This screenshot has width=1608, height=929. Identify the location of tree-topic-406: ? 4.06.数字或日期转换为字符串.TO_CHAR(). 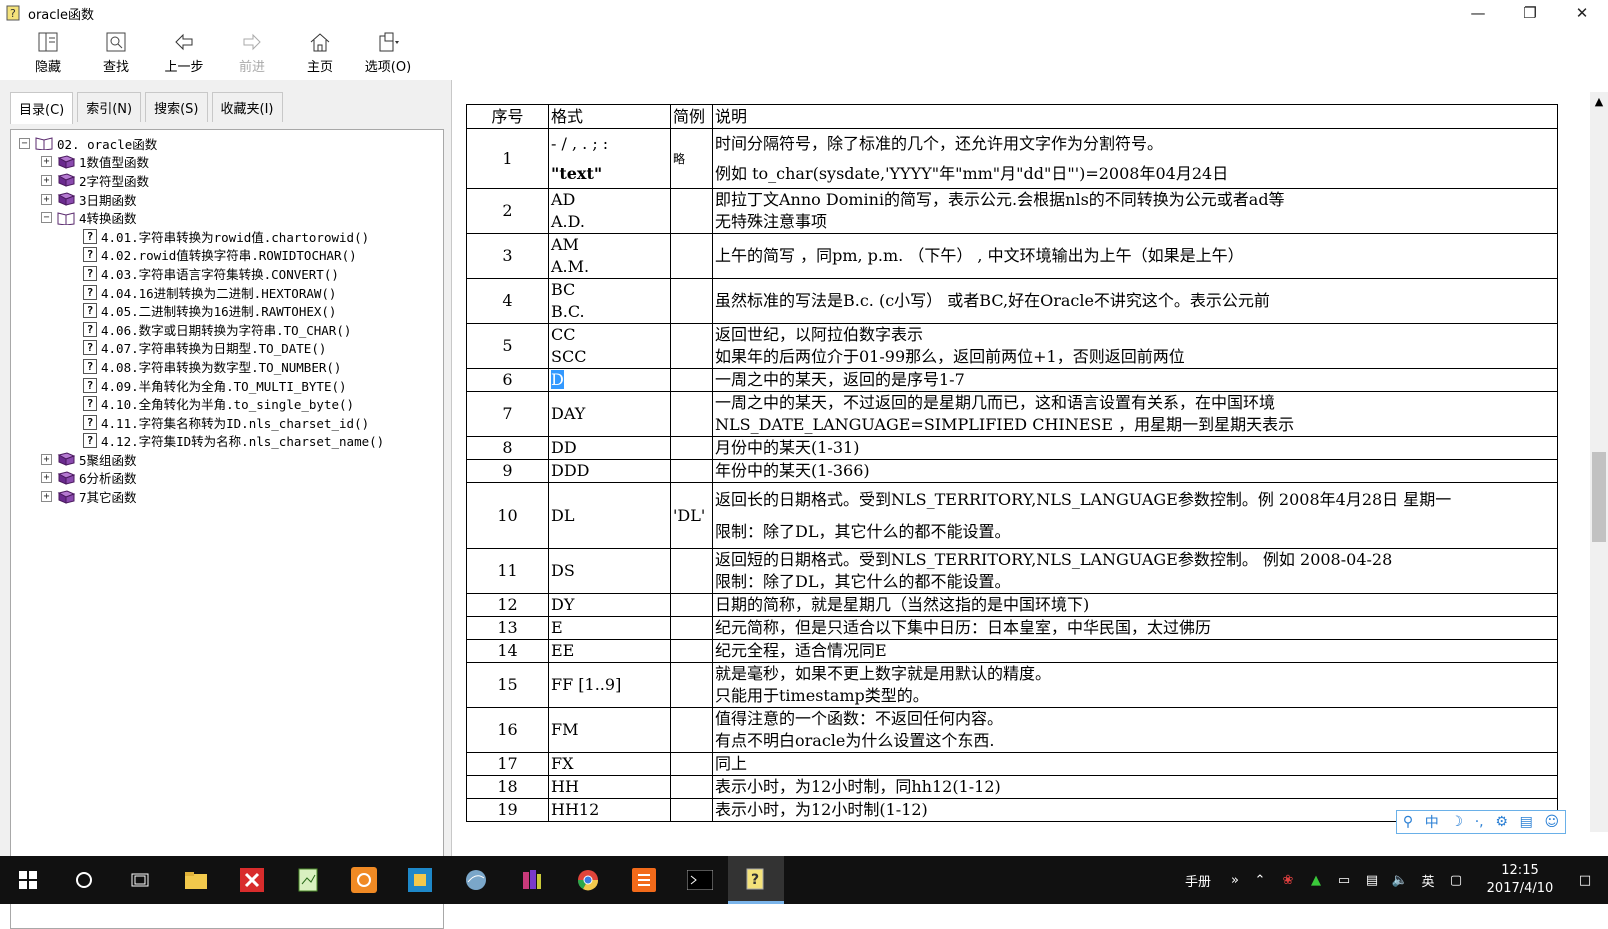
(227, 329).